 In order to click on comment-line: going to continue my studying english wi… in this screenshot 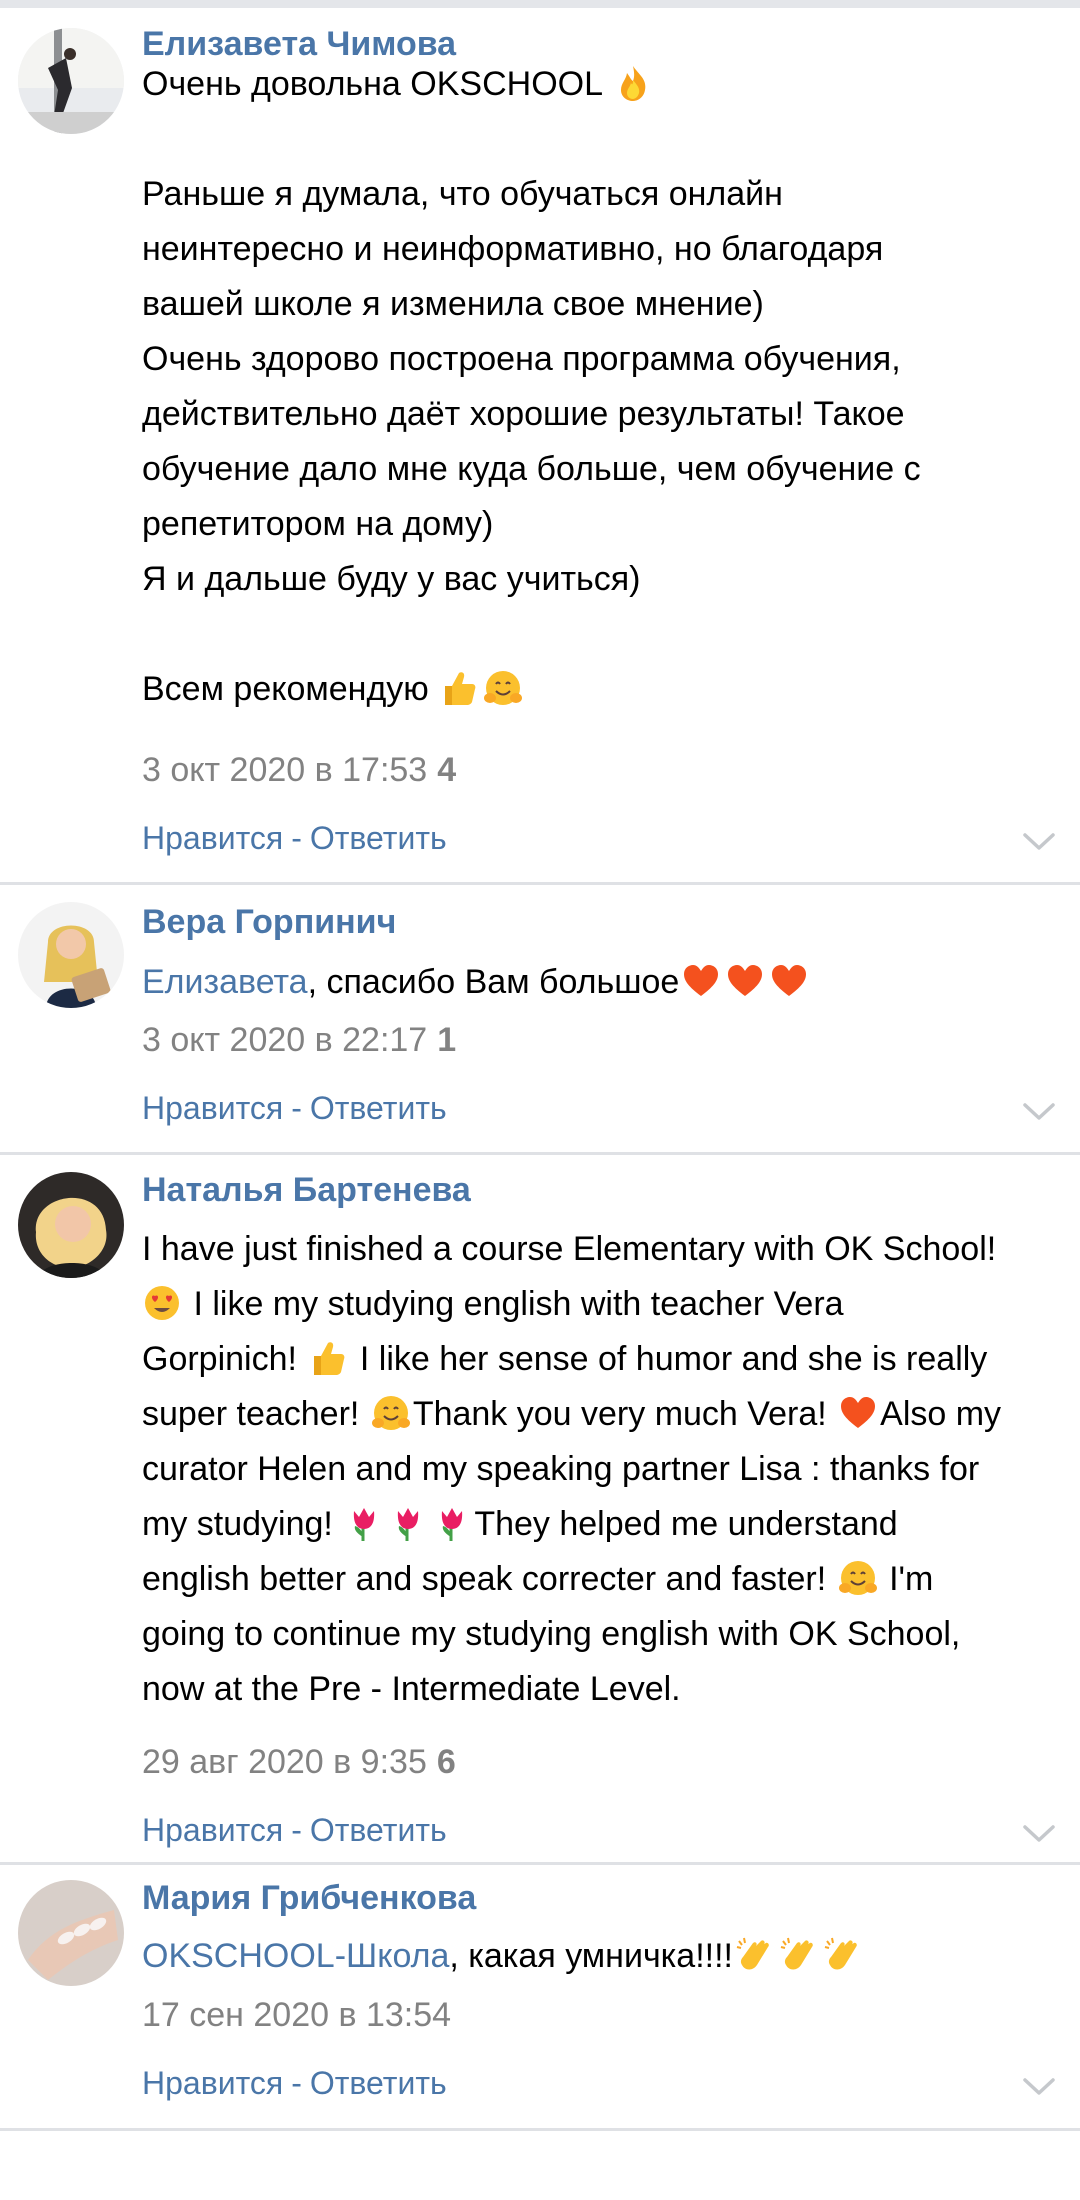, I will do `click(551, 1634)`.